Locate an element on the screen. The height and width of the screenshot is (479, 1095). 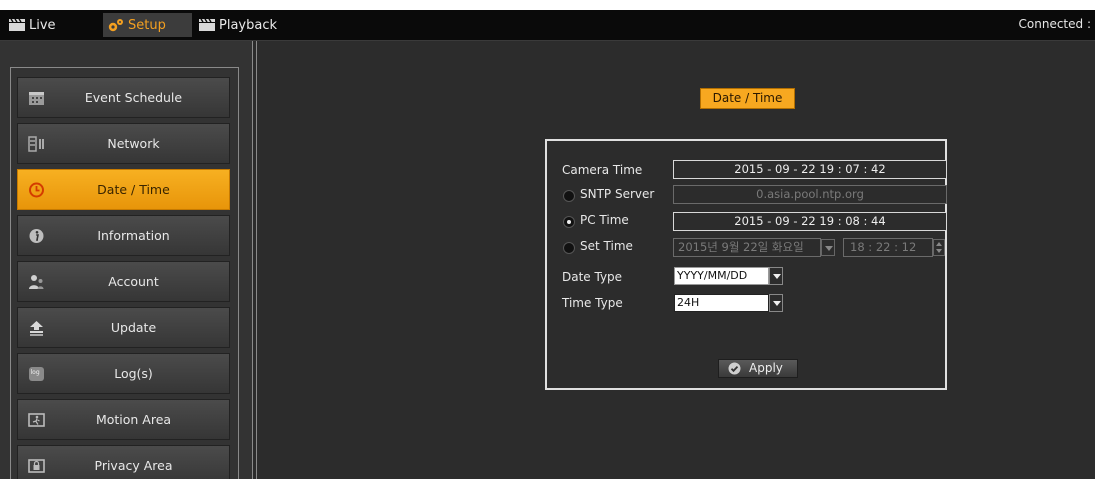
sntp-server-radio is located at coordinates (569, 196).